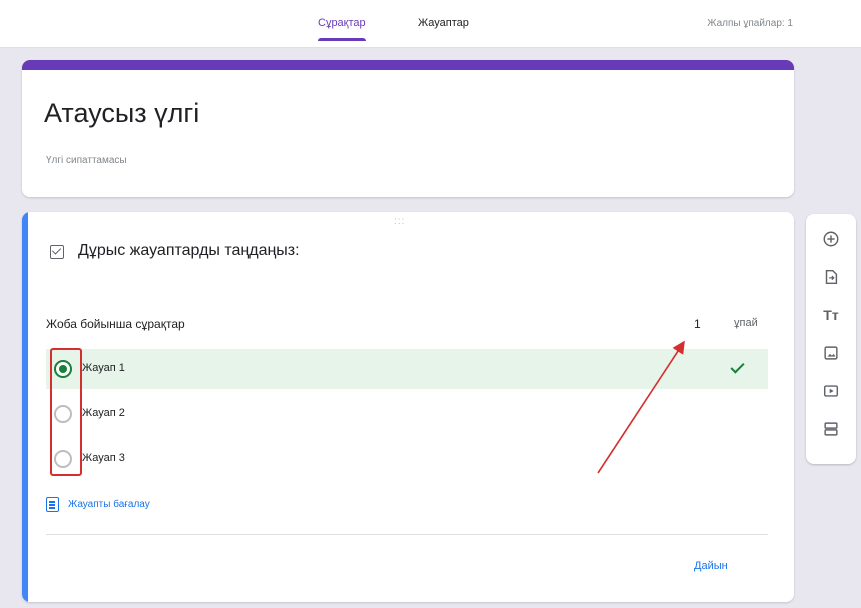 The image size is (861, 608). What do you see at coordinates (831, 315) in the screenshot?
I see `add-title-icon: Tт` at bounding box center [831, 315].